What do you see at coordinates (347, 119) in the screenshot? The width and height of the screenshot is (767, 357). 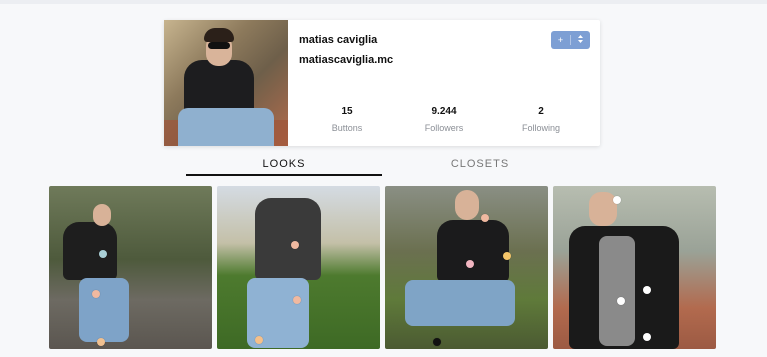 I see `stat-buttons: 15 Buttons` at bounding box center [347, 119].